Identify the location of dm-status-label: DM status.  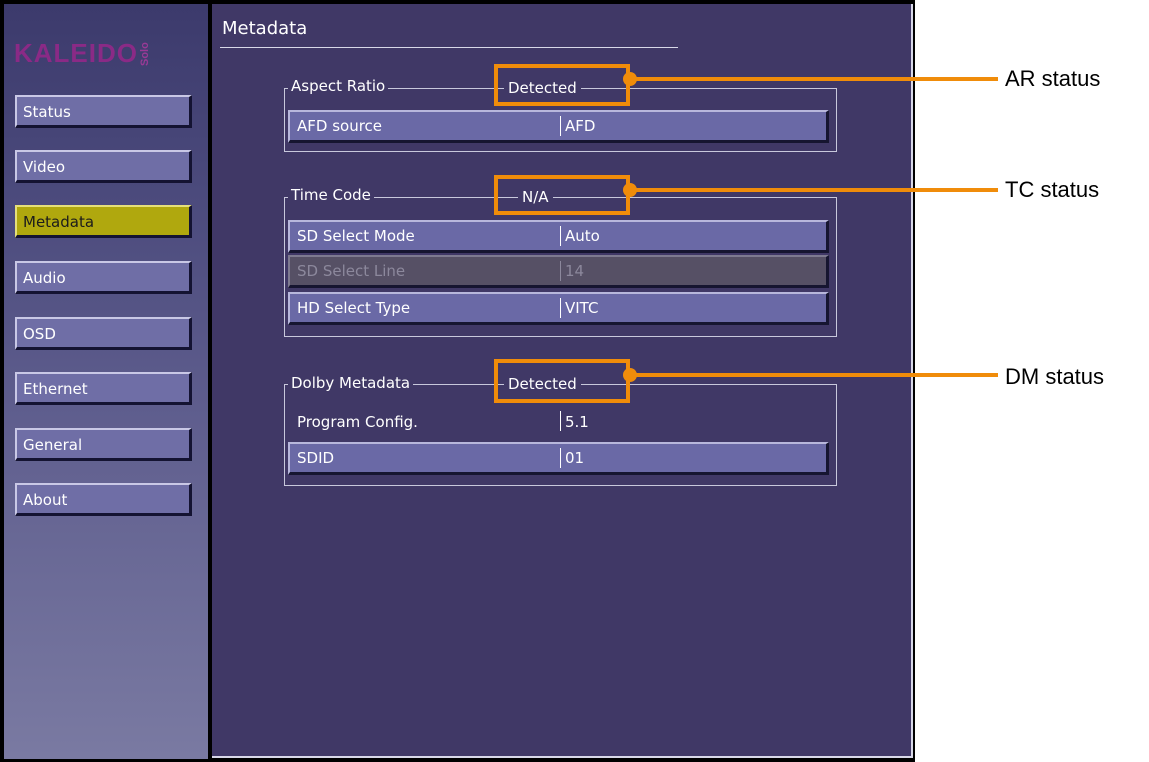
(1055, 376).